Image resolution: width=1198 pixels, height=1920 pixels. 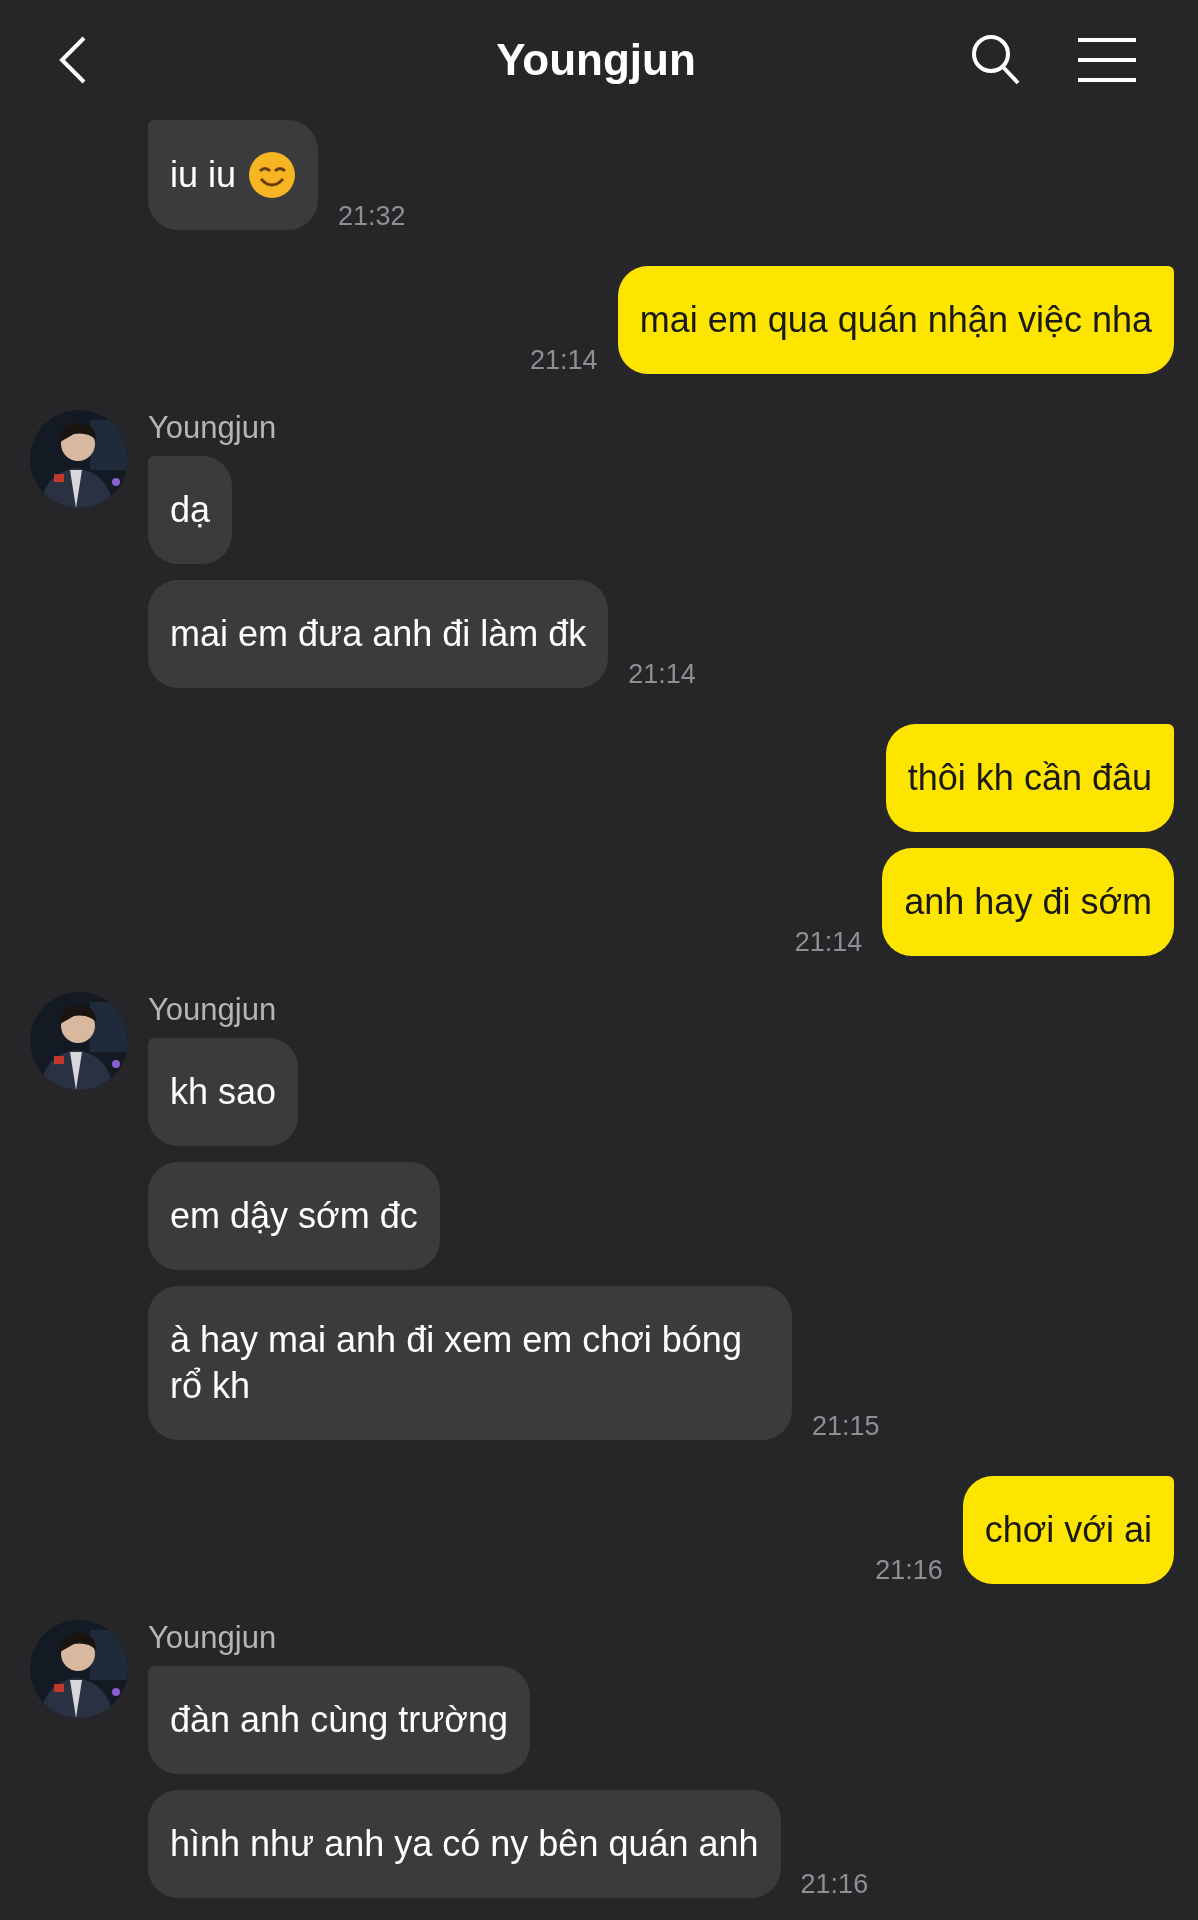 I want to click on message-text: thôi kh cần đâu, so click(x=1029, y=778).